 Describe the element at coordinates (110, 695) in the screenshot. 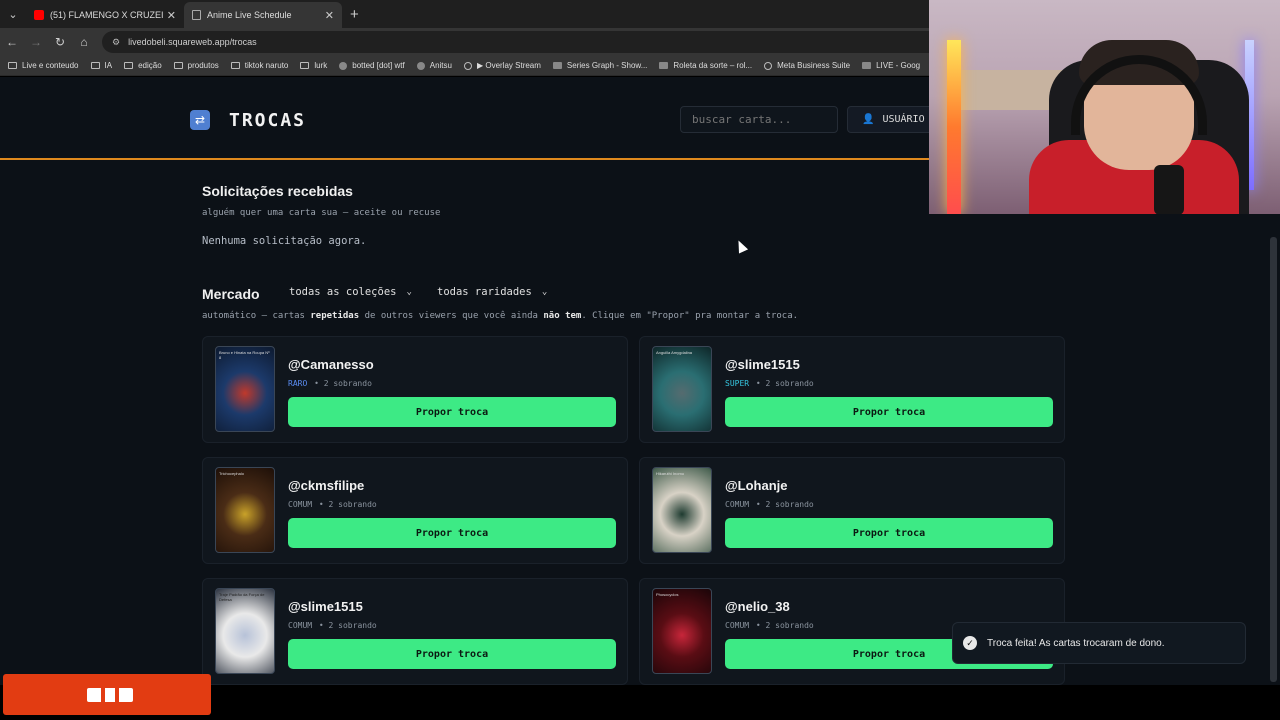

I see `overlay-logo-icon` at that location.